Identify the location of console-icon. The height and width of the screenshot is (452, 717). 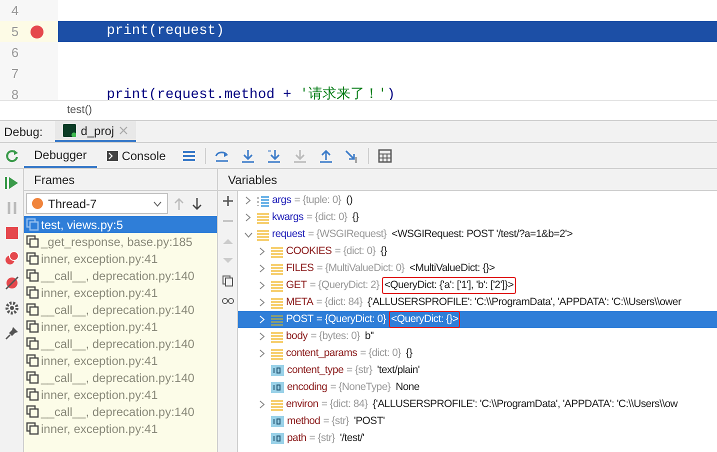
(112, 155).